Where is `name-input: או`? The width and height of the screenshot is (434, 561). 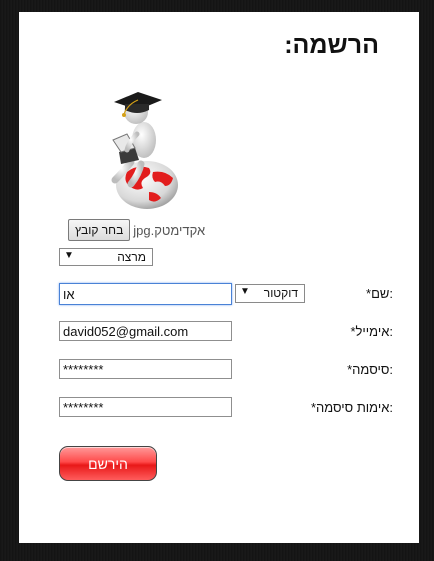
name-input: או is located at coordinates (145, 294).